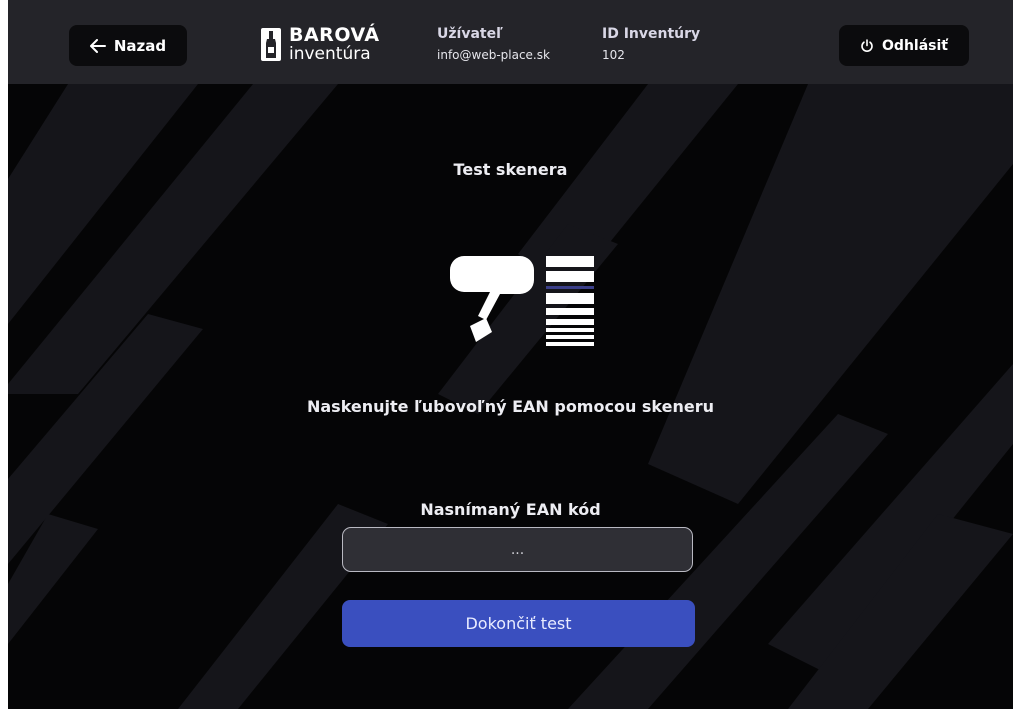 Image resolution: width=1019 pixels, height=709 pixels. I want to click on logo-subtitle: inventúra, so click(330, 54).